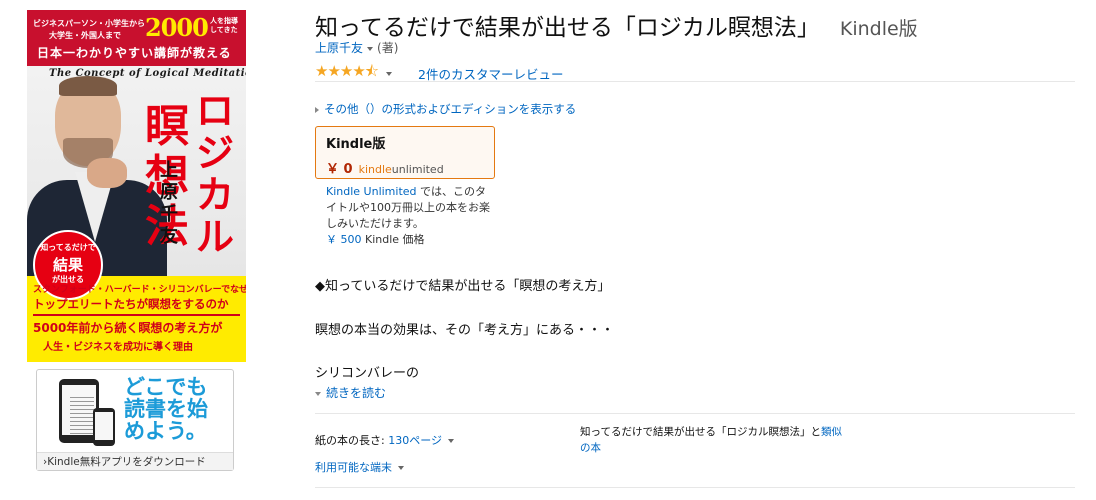 The height and width of the screenshot is (500, 1096). I want to click on other-formats-link: その他（）の形式およびエディションを表示する, so click(445, 109).